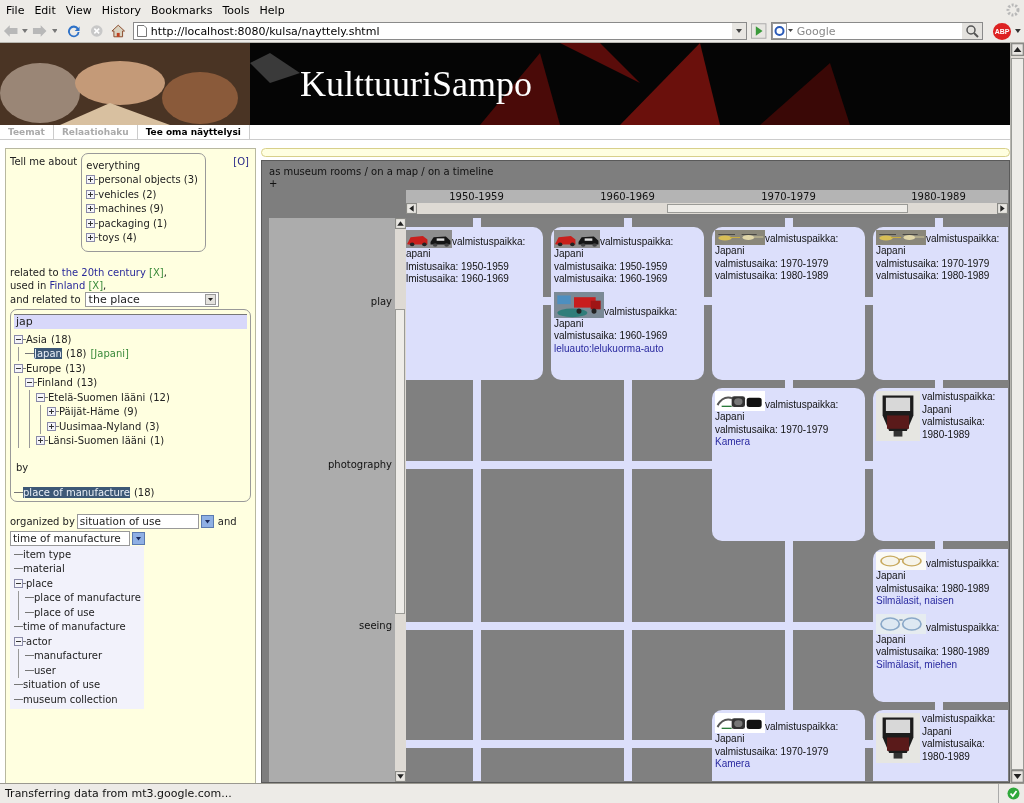 The height and width of the screenshot is (803, 1024). I want to click on dropdown-arrow-icon, so click(1018, 31).